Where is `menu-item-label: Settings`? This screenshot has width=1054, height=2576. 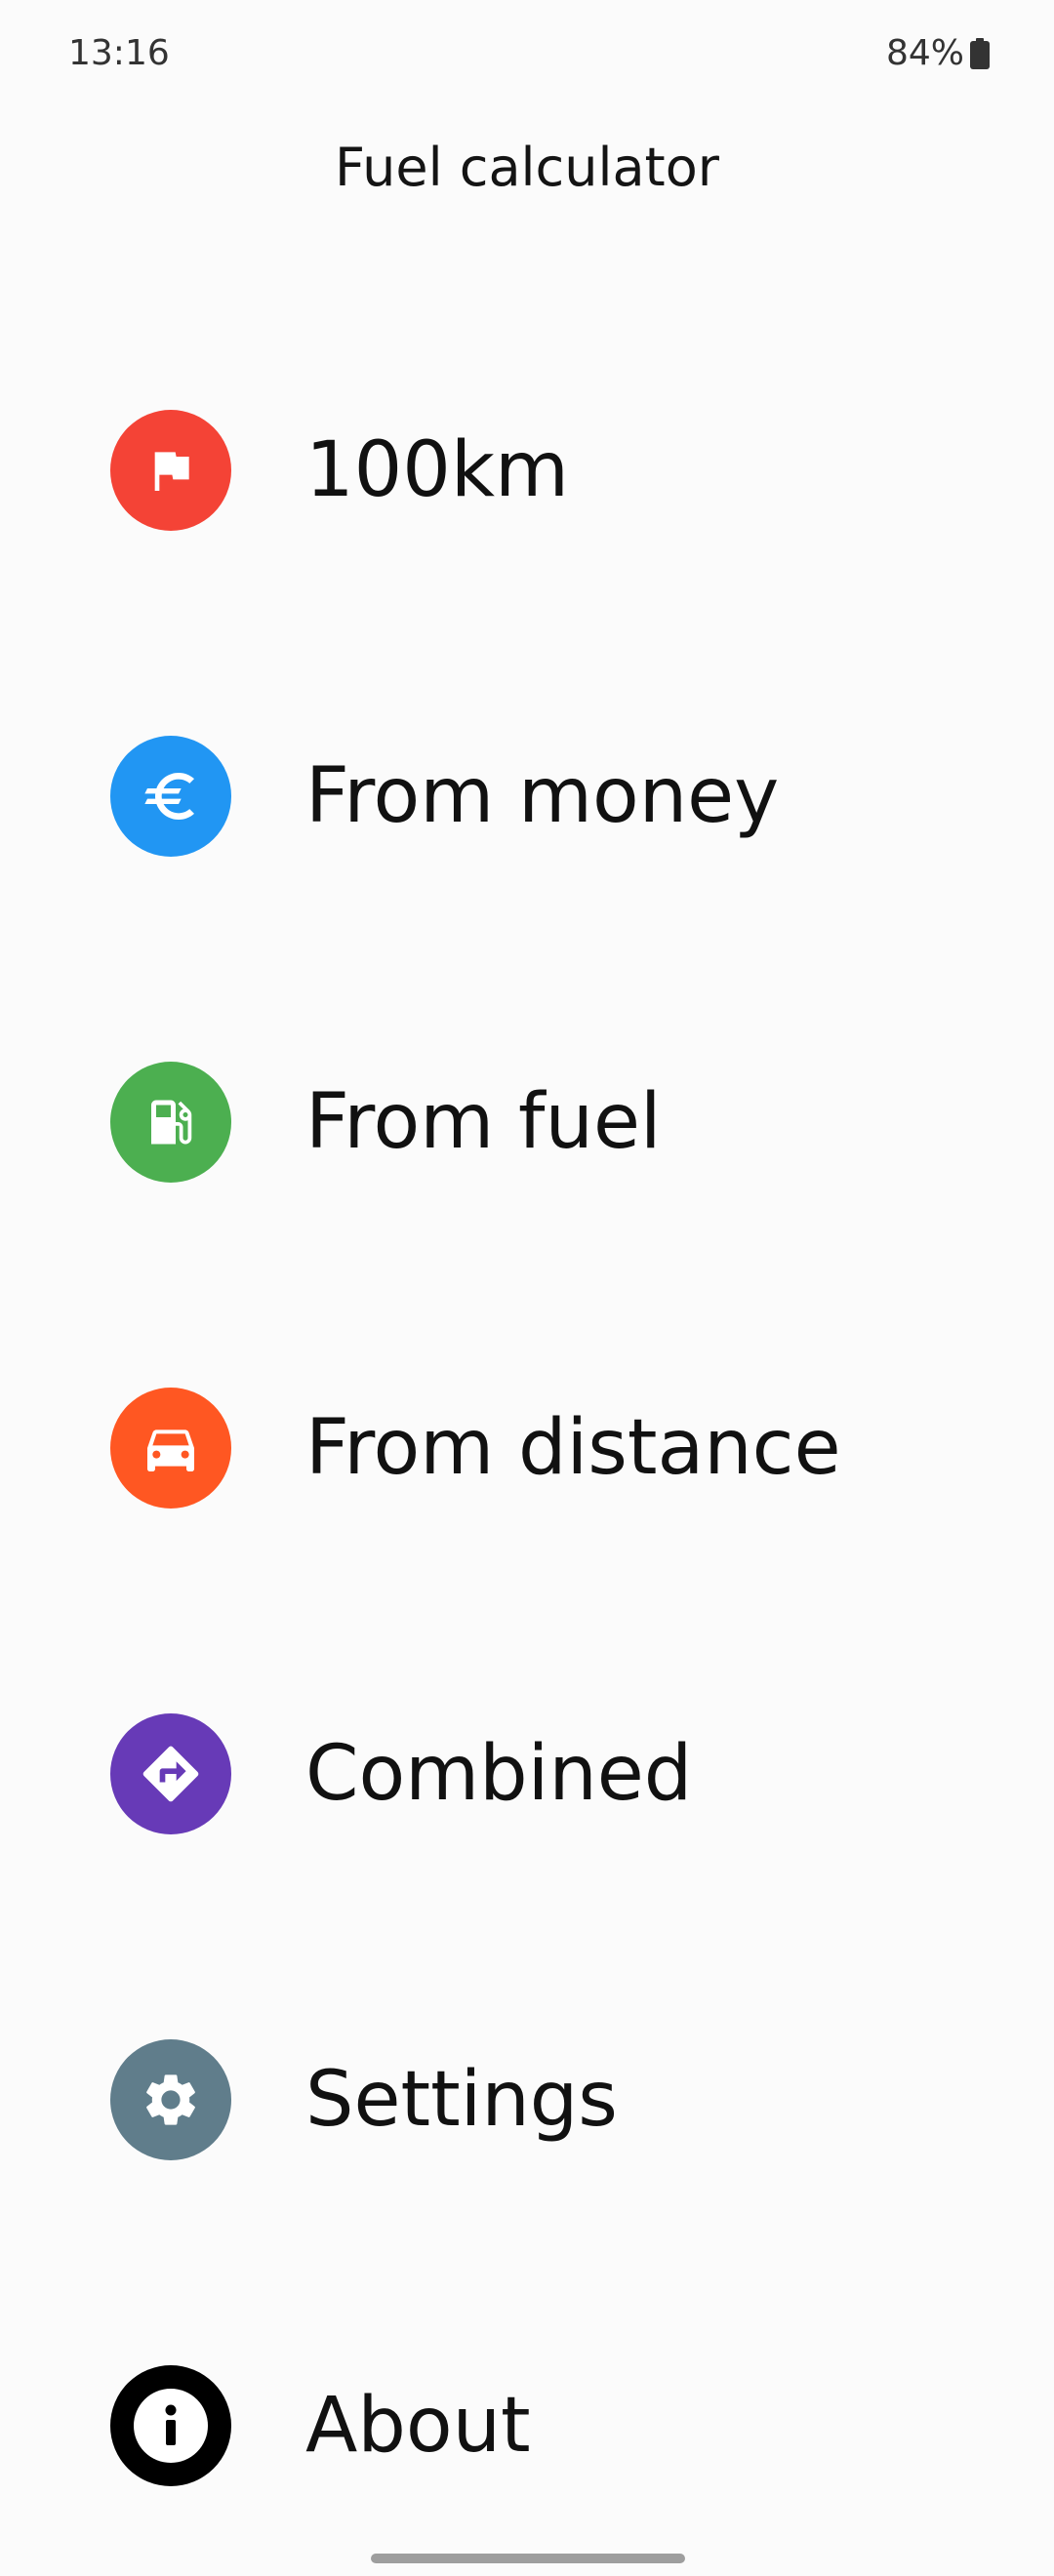
menu-item-label: Settings is located at coordinates (461, 2100).